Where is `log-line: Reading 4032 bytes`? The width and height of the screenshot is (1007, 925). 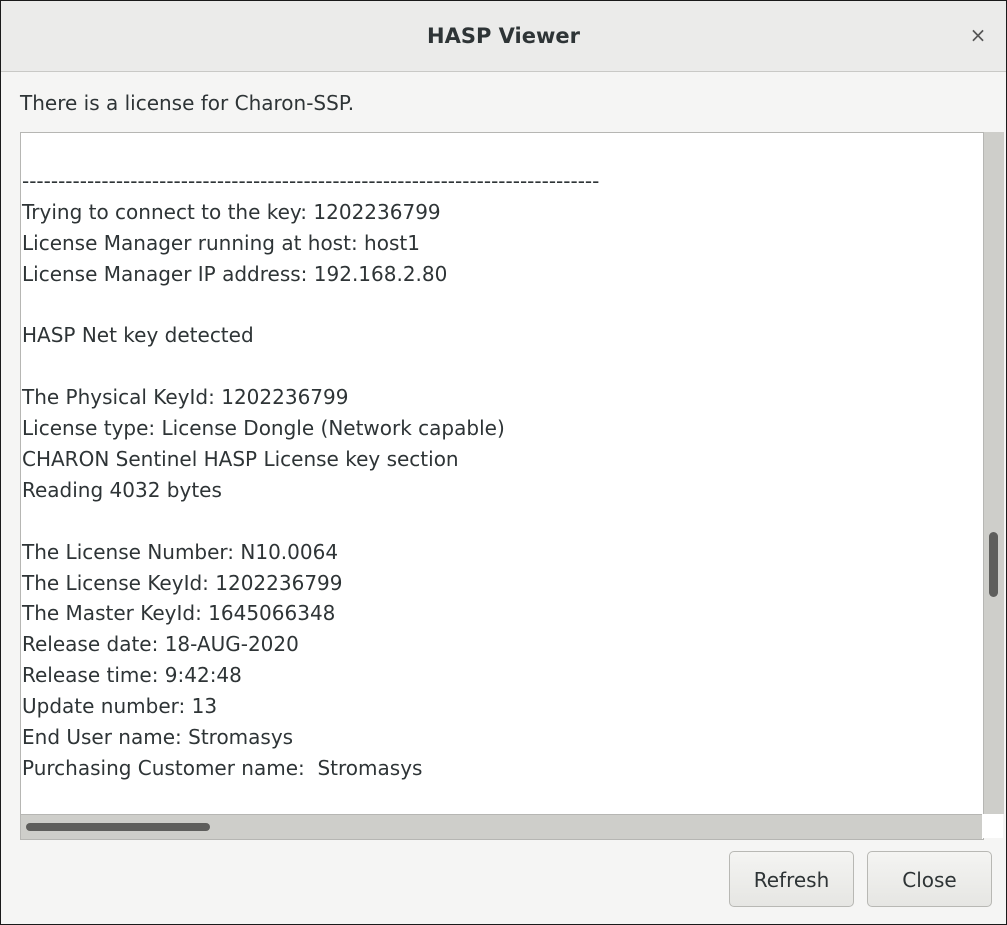 log-line: Reading 4032 bytes is located at coordinates (122, 489).